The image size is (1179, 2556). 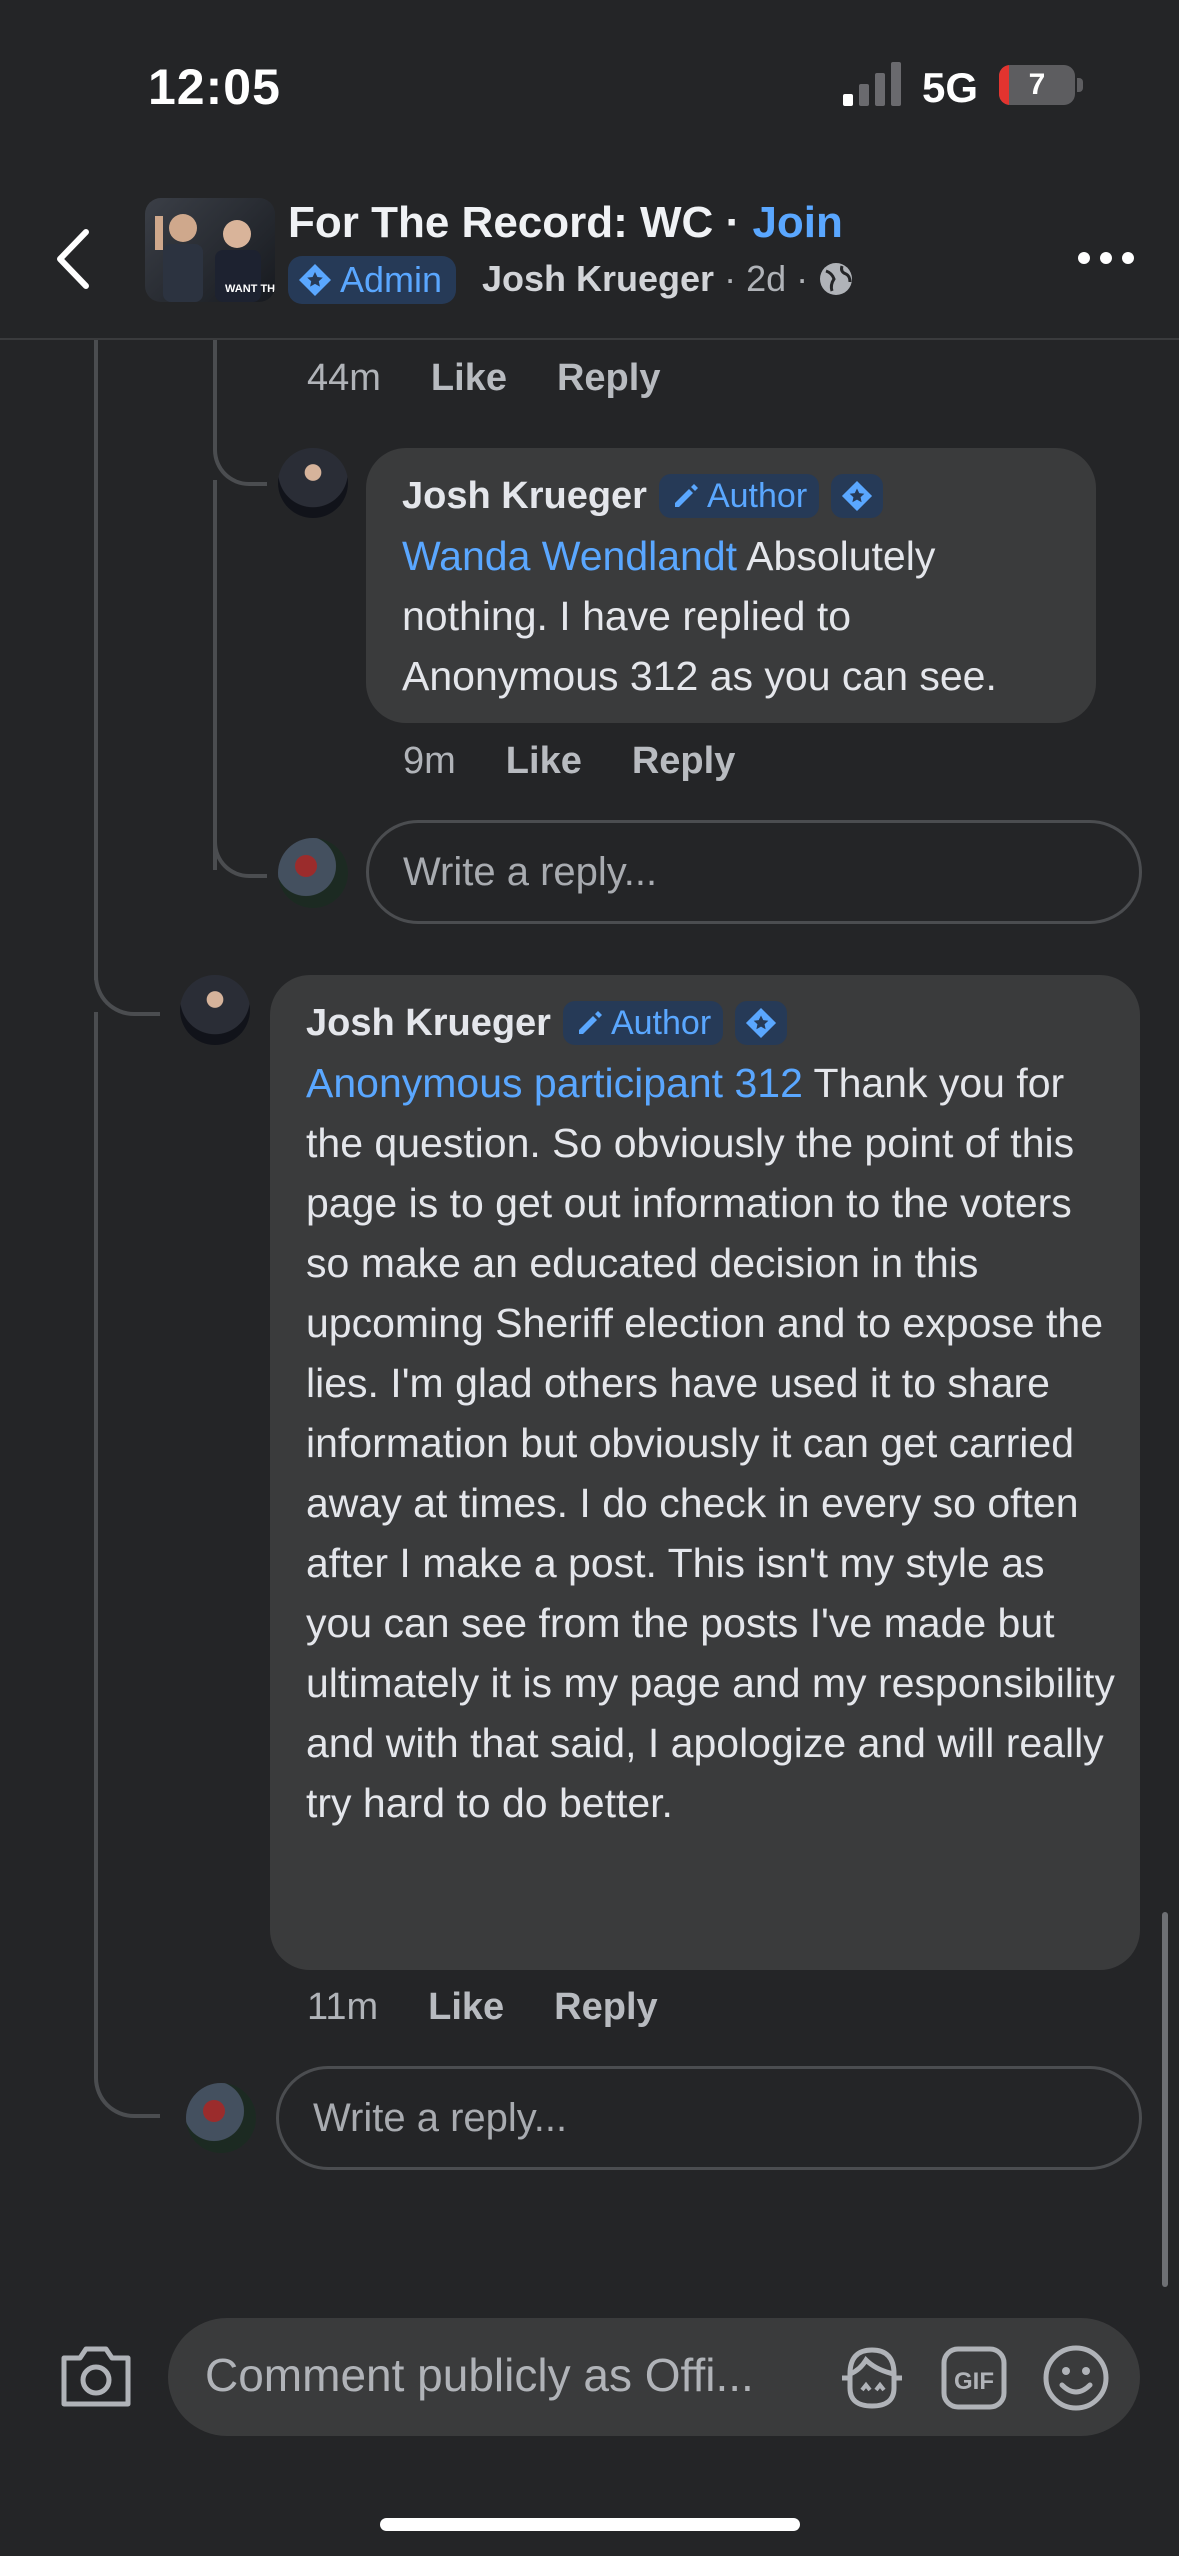 I want to click on comment-actions: 9m Like Reply, so click(x=569, y=761).